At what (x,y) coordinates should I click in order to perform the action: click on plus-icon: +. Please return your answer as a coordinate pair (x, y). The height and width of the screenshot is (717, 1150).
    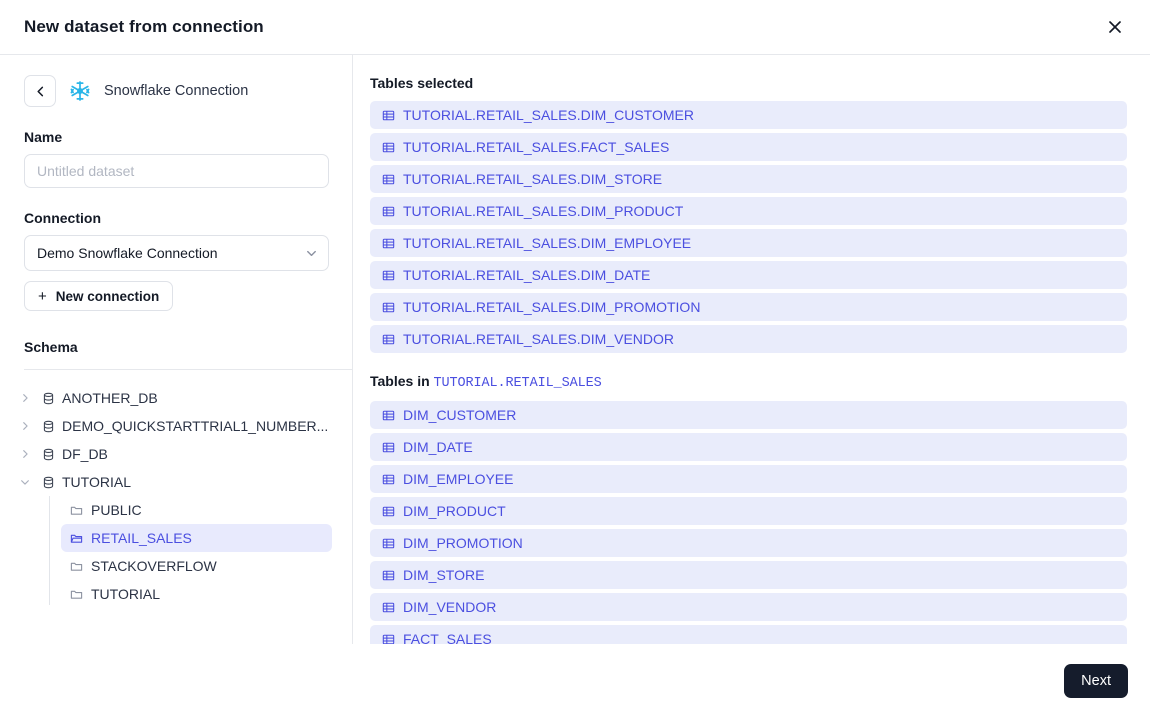
    Looking at the image, I should click on (42, 296).